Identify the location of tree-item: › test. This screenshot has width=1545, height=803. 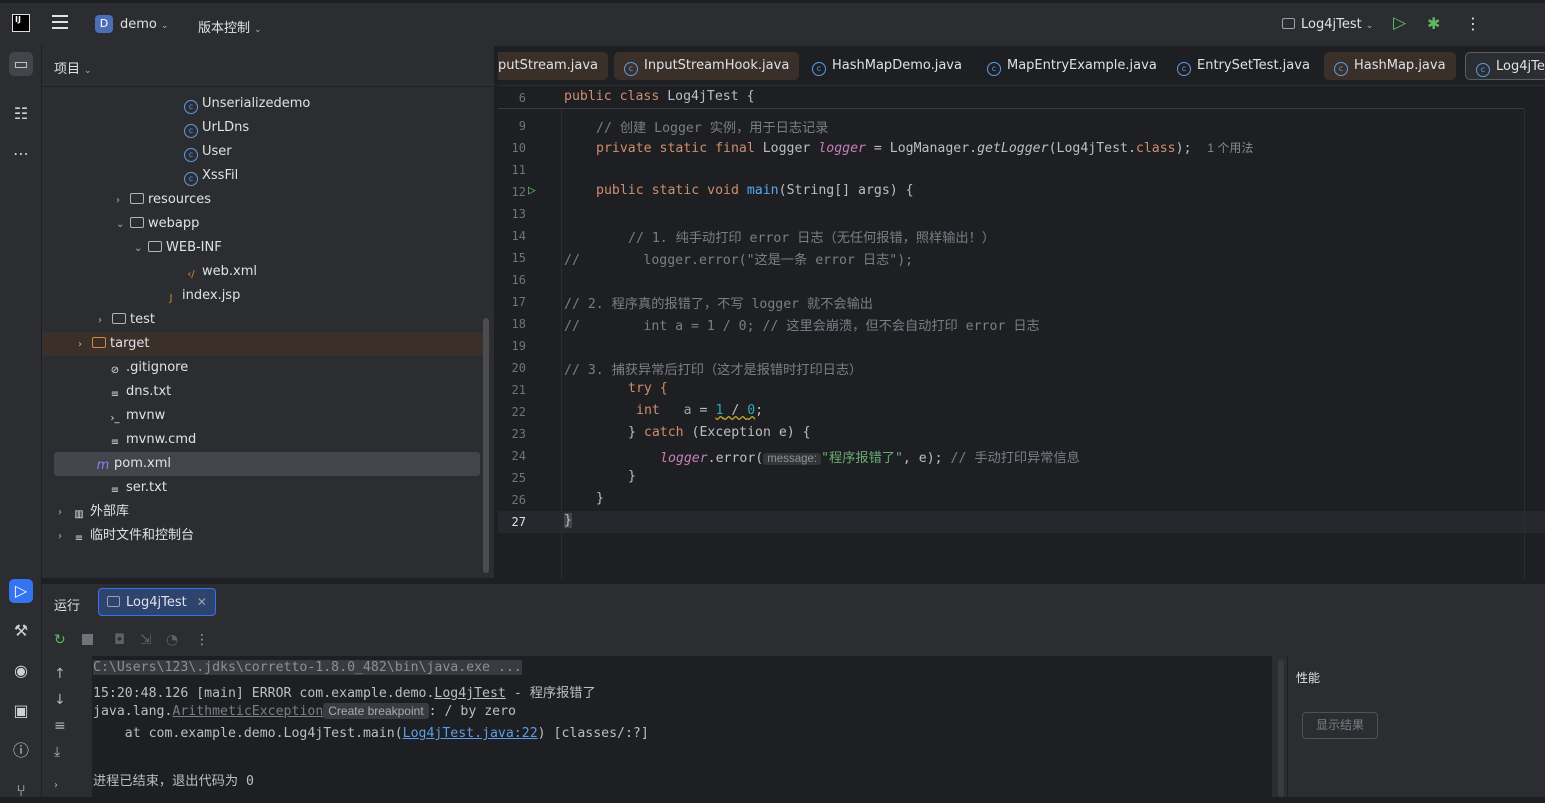
(266, 320).